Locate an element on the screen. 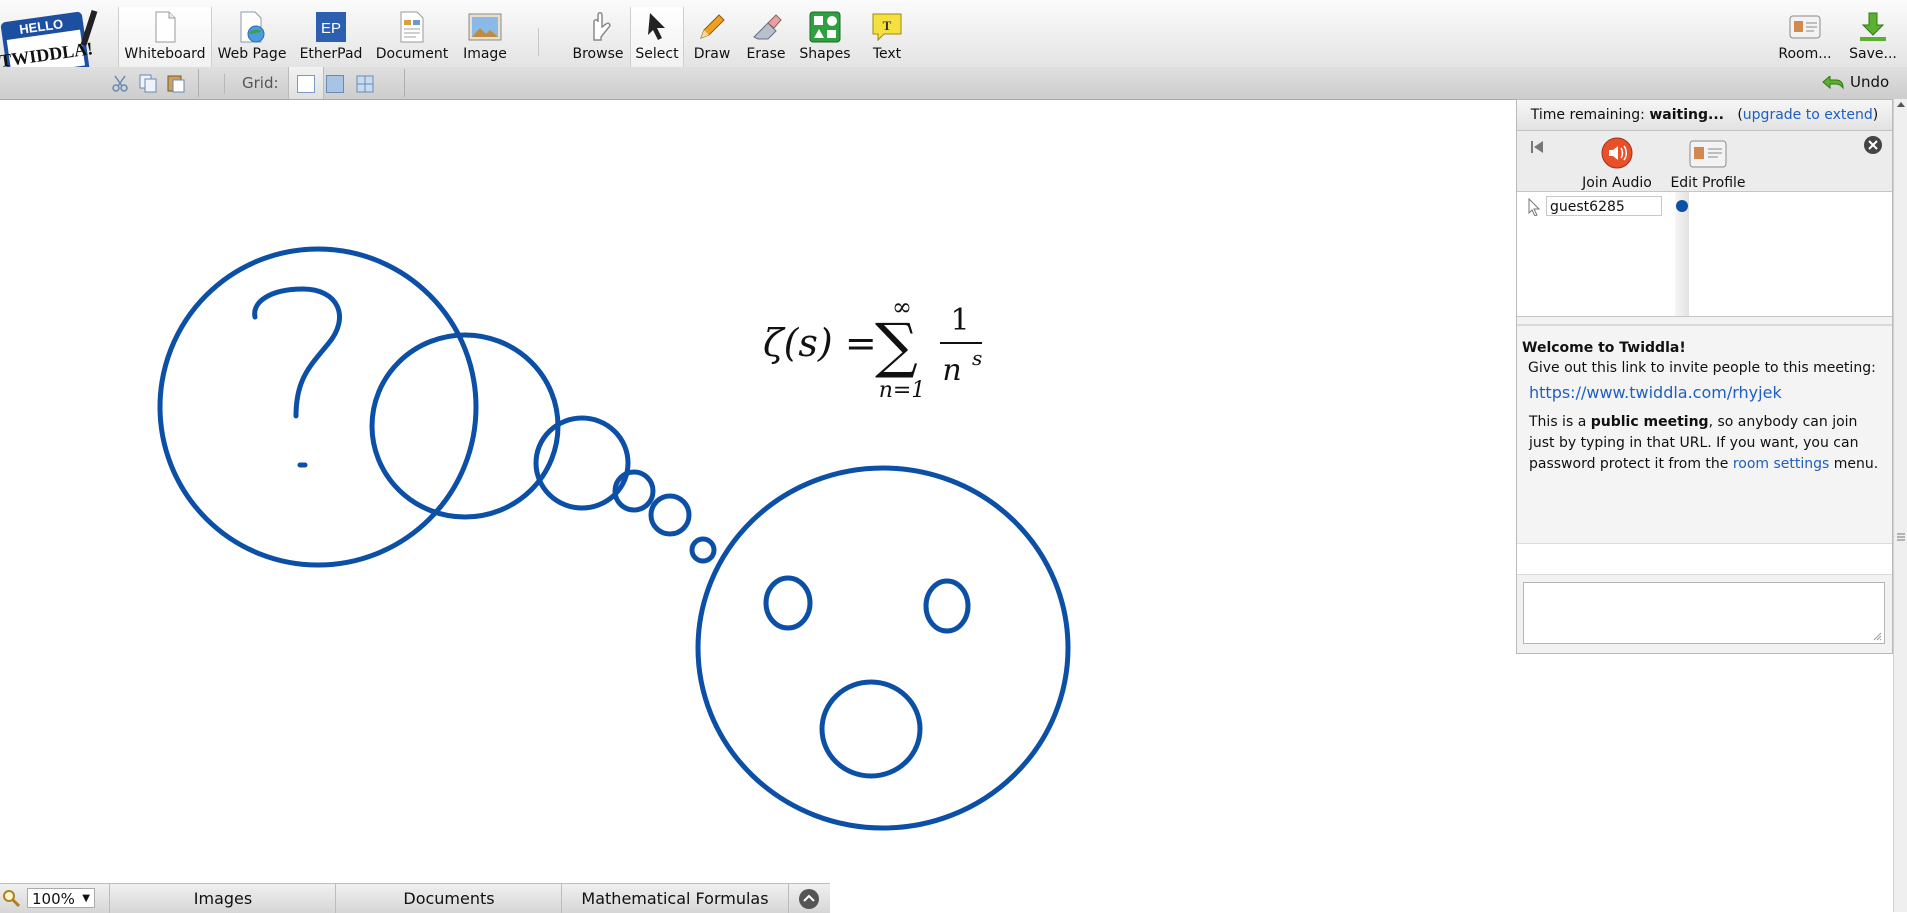  page-icon is located at coordinates (165, 27).